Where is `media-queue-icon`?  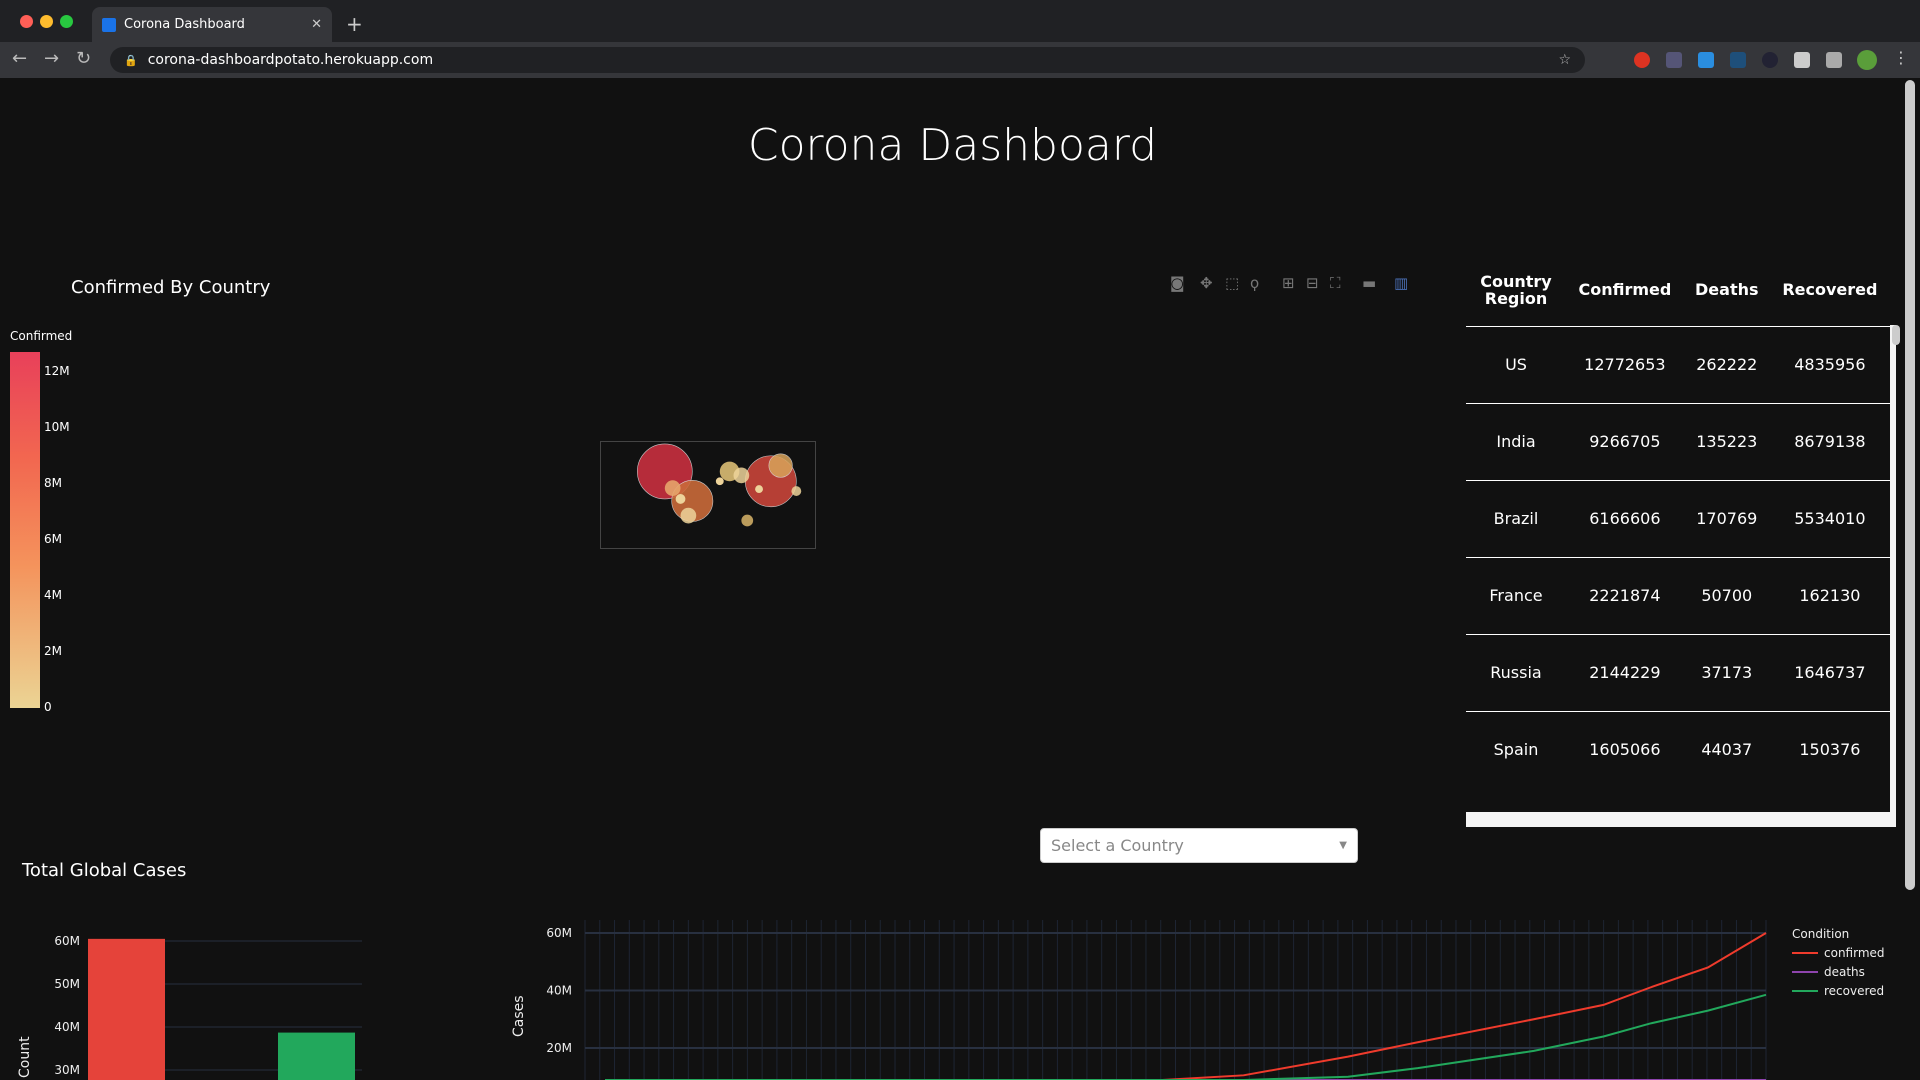 media-queue-icon is located at coordinates (1834, 60).